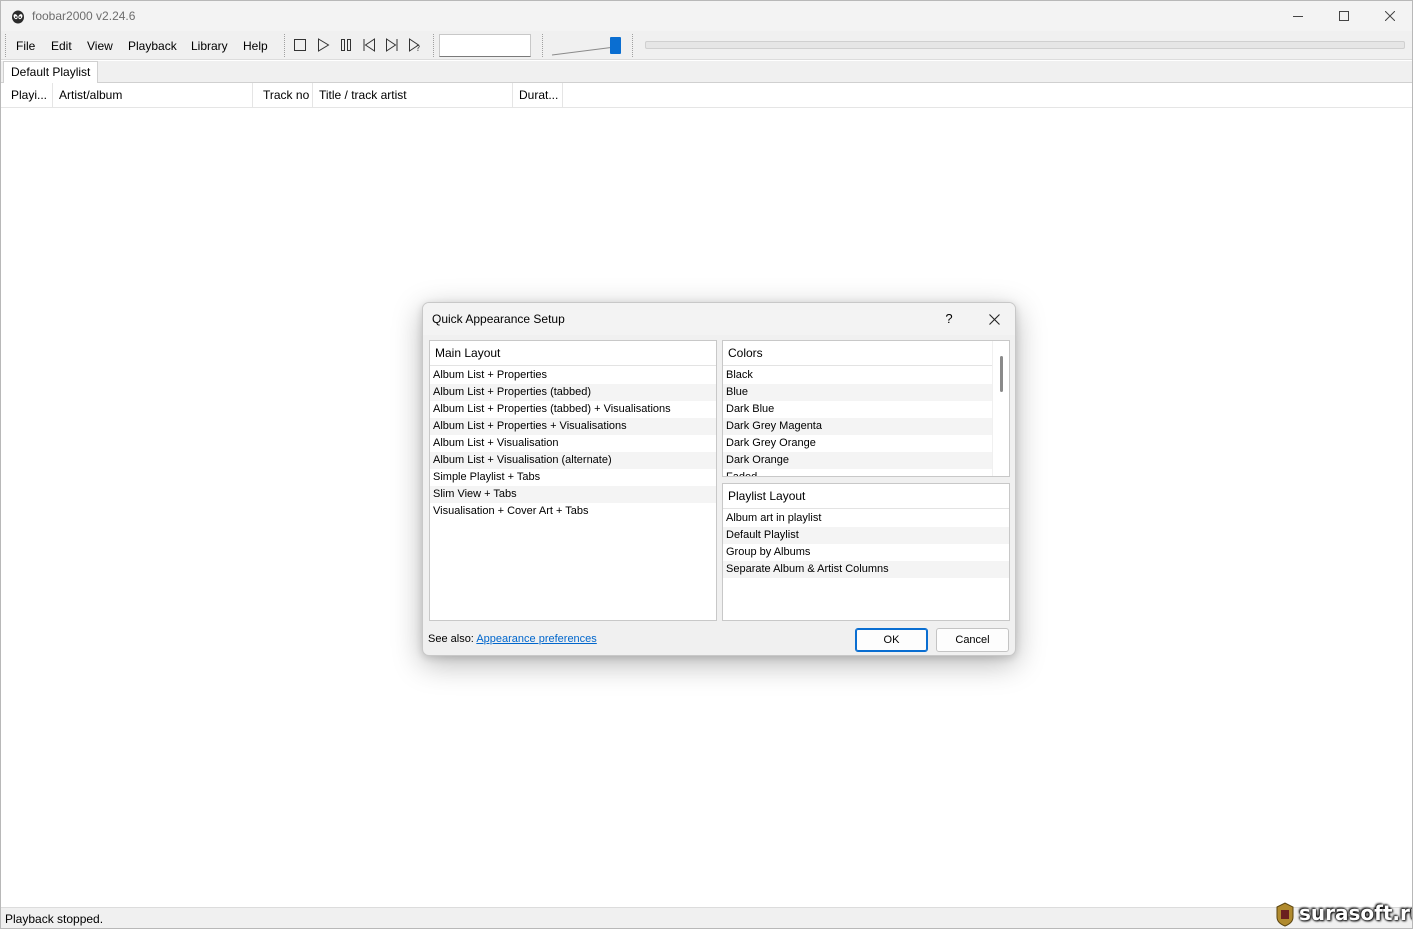 The width and height of the screenshot is (1413, 929). What do you see at coordinates (573, 353) in the screenshot?
I see `main-layout-header: Main Layout` at bounding box center [573, 353].